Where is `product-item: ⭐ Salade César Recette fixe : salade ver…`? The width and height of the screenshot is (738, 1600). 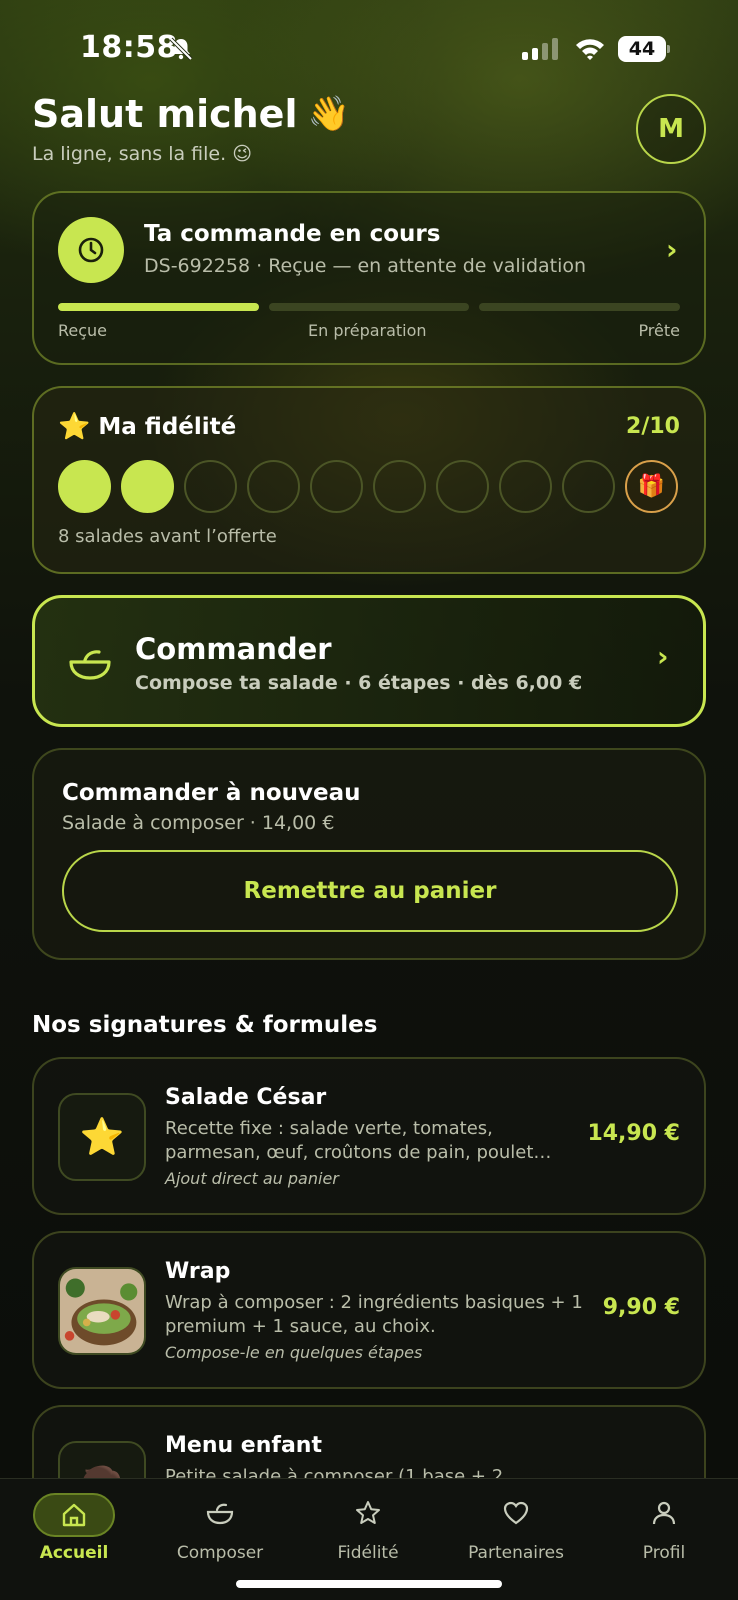 product-item: ⭐ Salade César Recette fixe : salade ver… is located at coordinates (369, 1136).